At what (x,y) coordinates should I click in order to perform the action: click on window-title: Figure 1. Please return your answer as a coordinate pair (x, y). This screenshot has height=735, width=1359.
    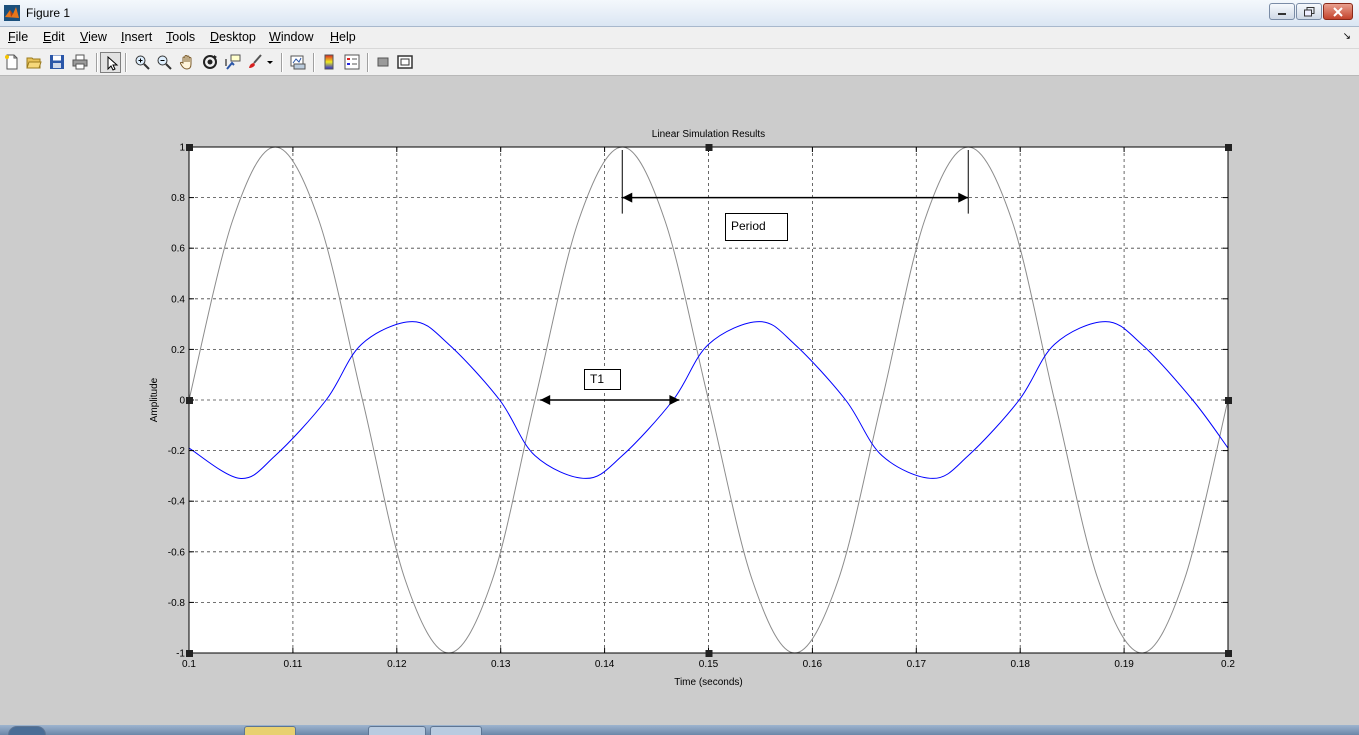
    Looking at the image, I should click on (48, 13).